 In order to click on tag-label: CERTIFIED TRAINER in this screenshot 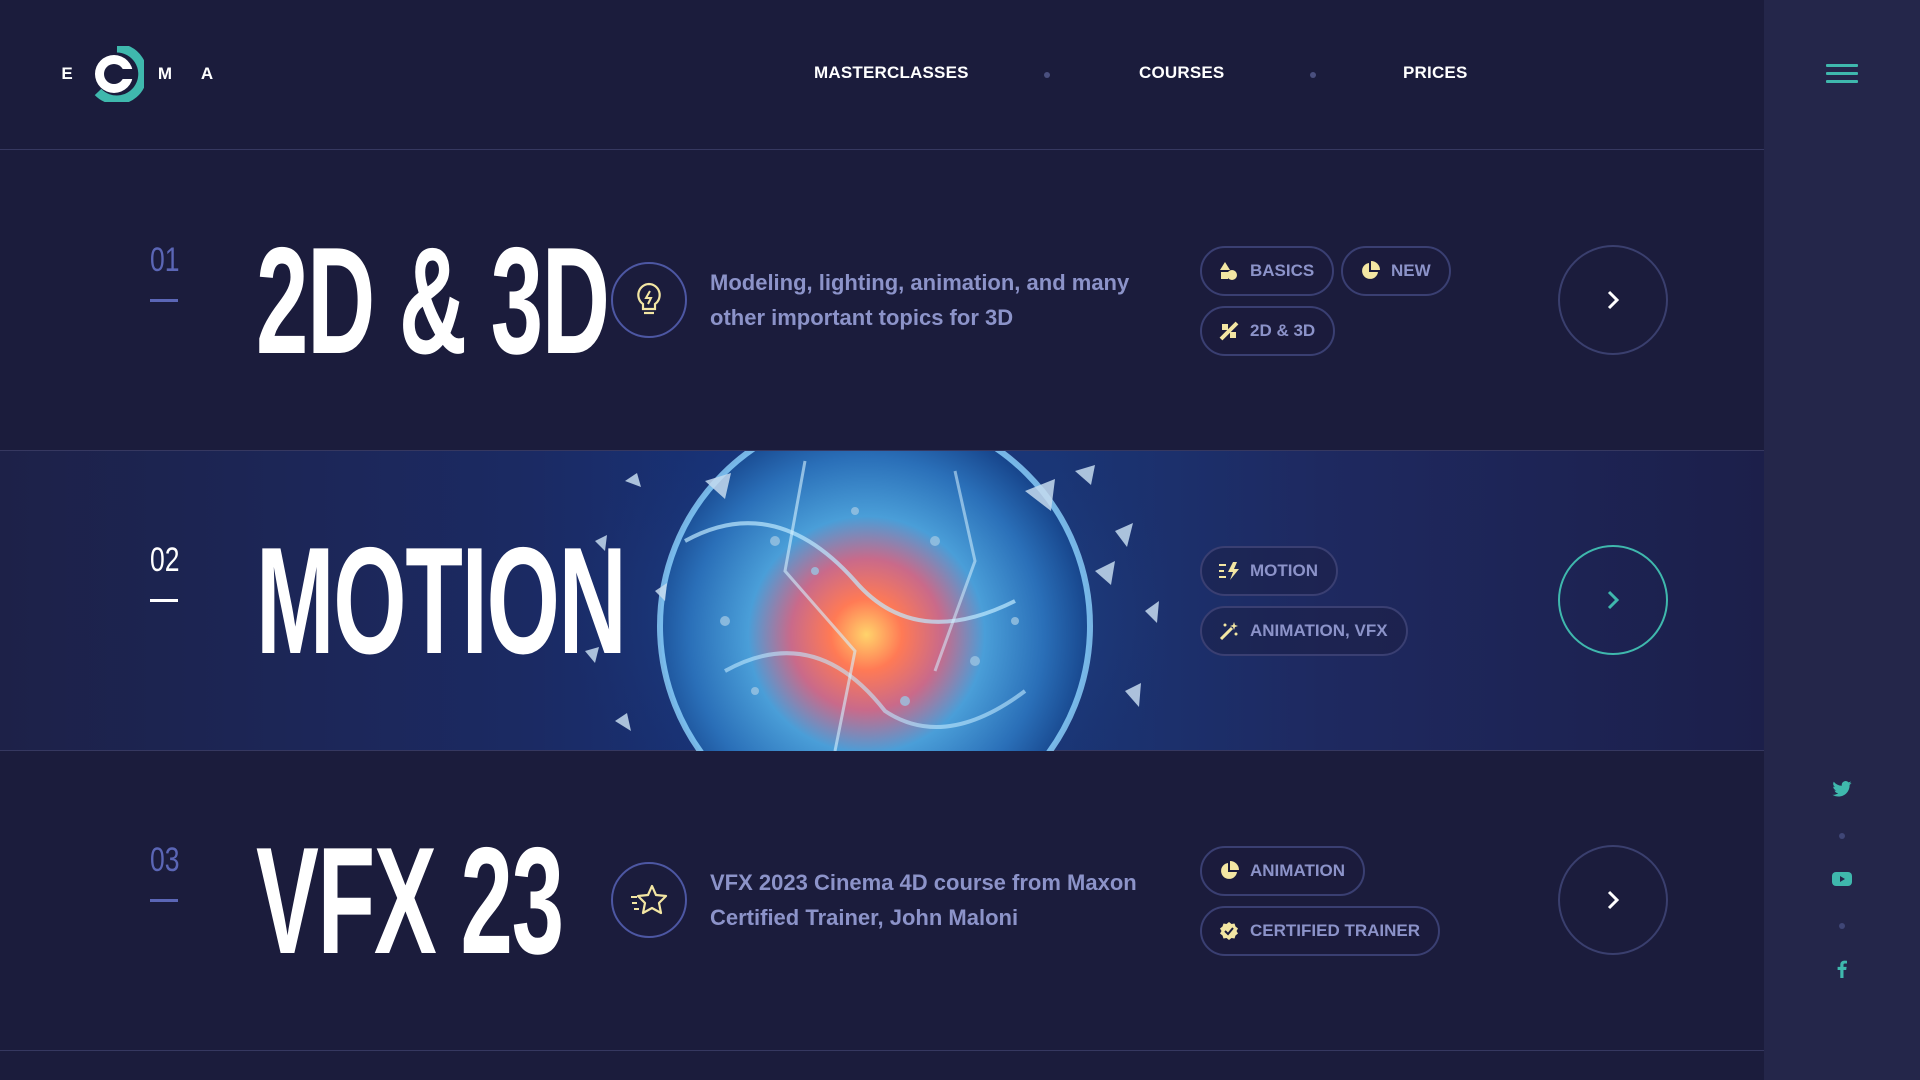, I will do `click(1335, 930)`.